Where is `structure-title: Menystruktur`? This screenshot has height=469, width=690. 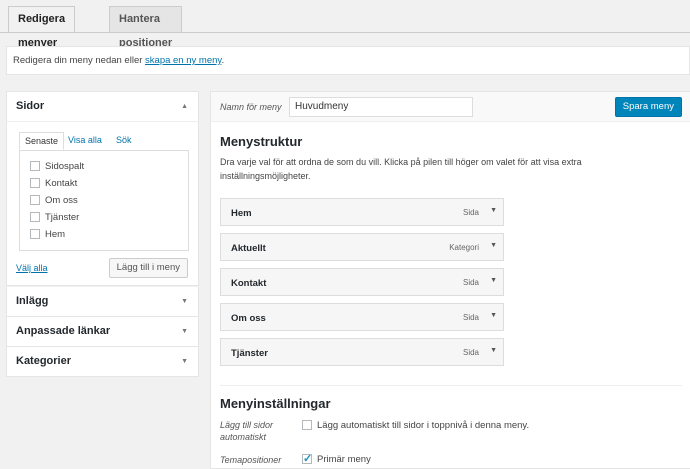 structure-title: Menystruktur is located at coordinates (261, 141).